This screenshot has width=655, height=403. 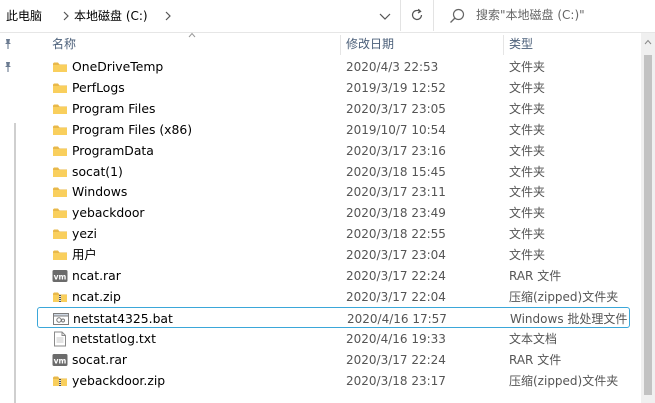 What do you see at coordinates (64, 44) in the screenshot?
I see `column-header-name: 名称` at bounding box center [64, 44].